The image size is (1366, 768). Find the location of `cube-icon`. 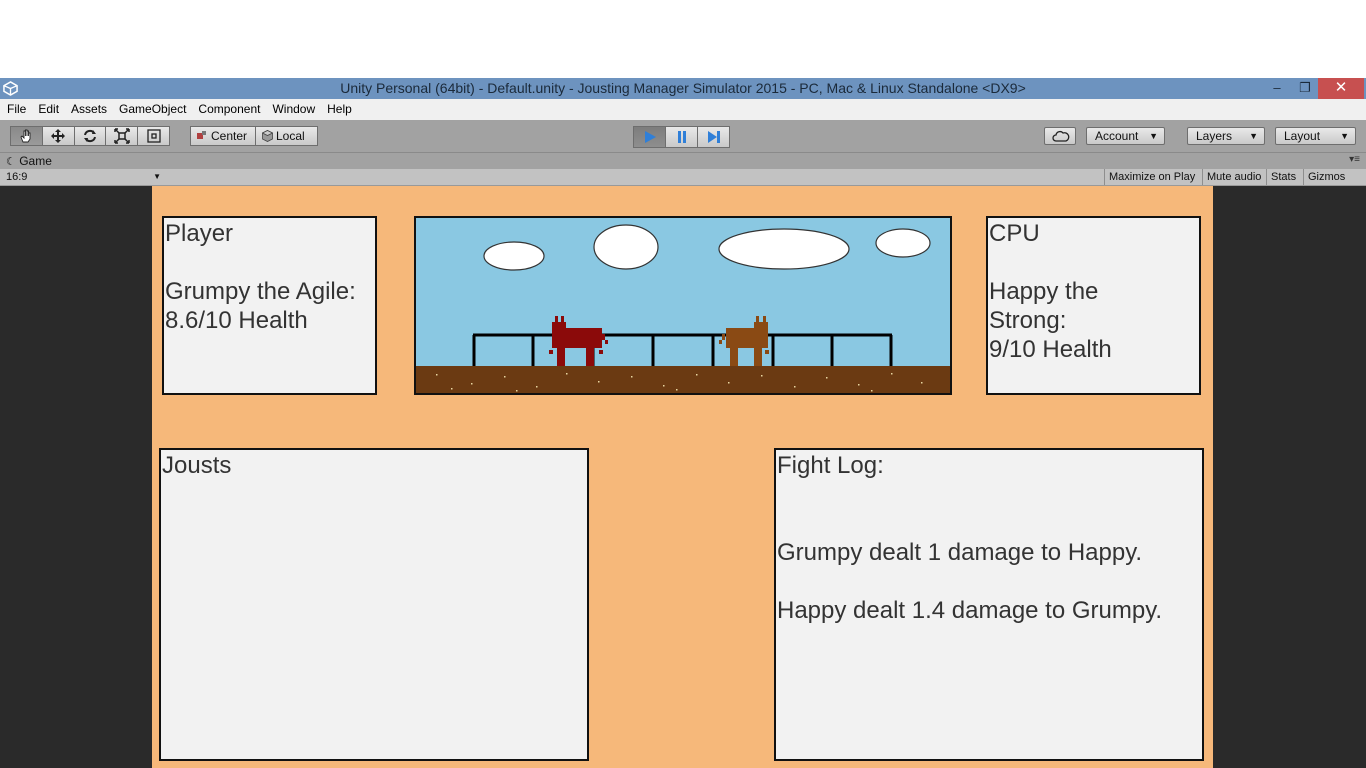

cube-icon is located at coordinates (267, 136).